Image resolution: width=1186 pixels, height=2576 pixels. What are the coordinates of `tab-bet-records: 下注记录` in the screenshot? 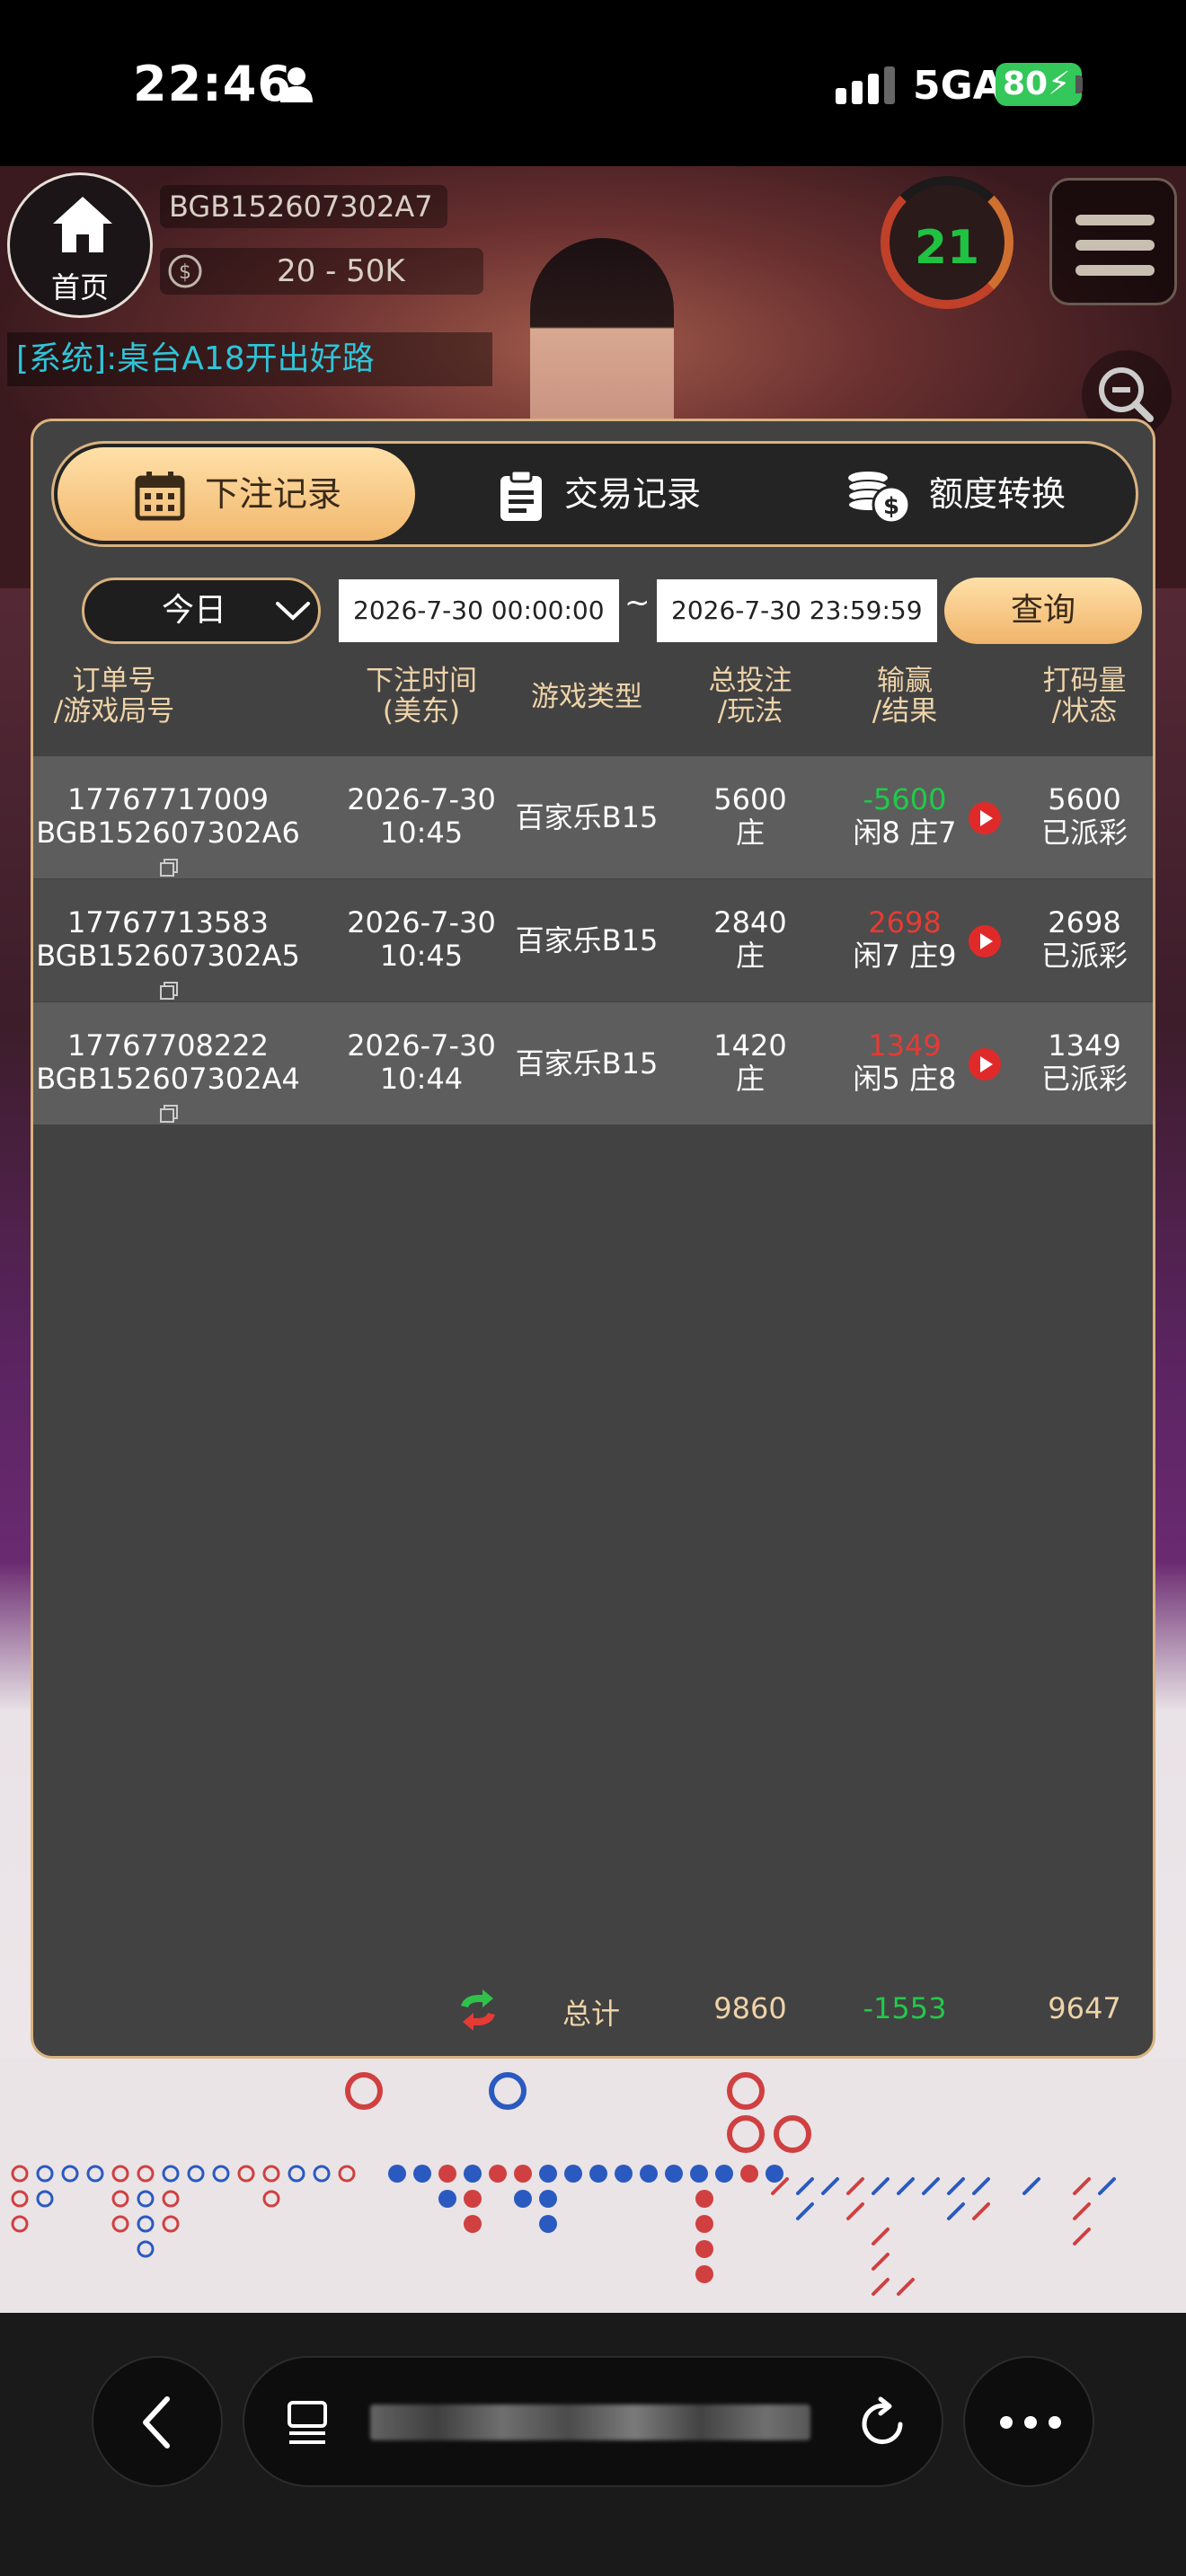 It's located at (236, 494).